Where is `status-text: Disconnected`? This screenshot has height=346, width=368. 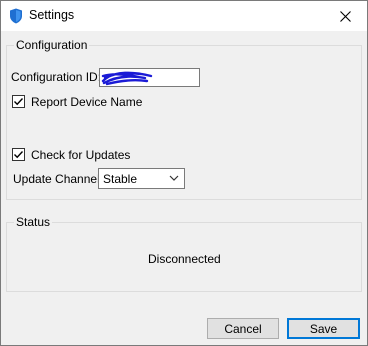
status-text: Disconnected is located at coordinates (184, 259).